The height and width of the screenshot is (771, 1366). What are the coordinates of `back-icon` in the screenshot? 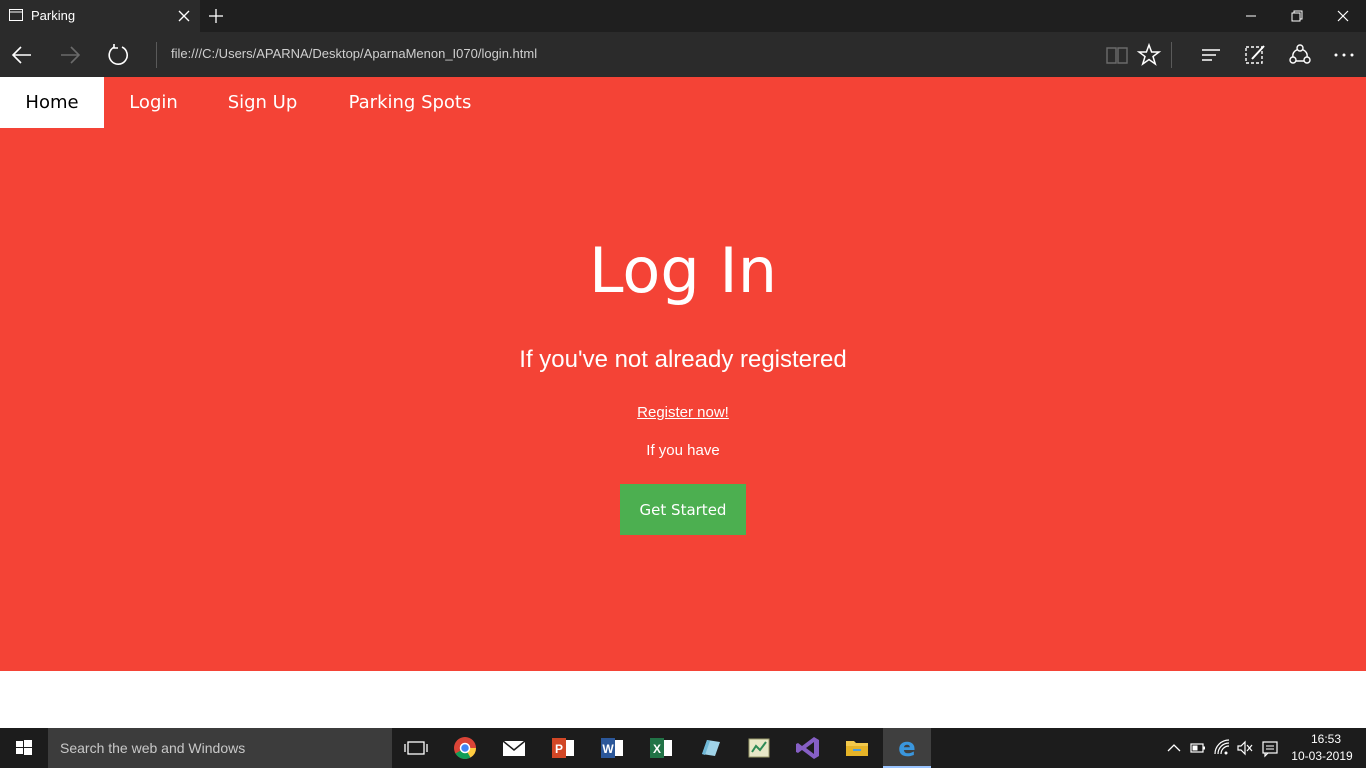 It's located at (22, 55).